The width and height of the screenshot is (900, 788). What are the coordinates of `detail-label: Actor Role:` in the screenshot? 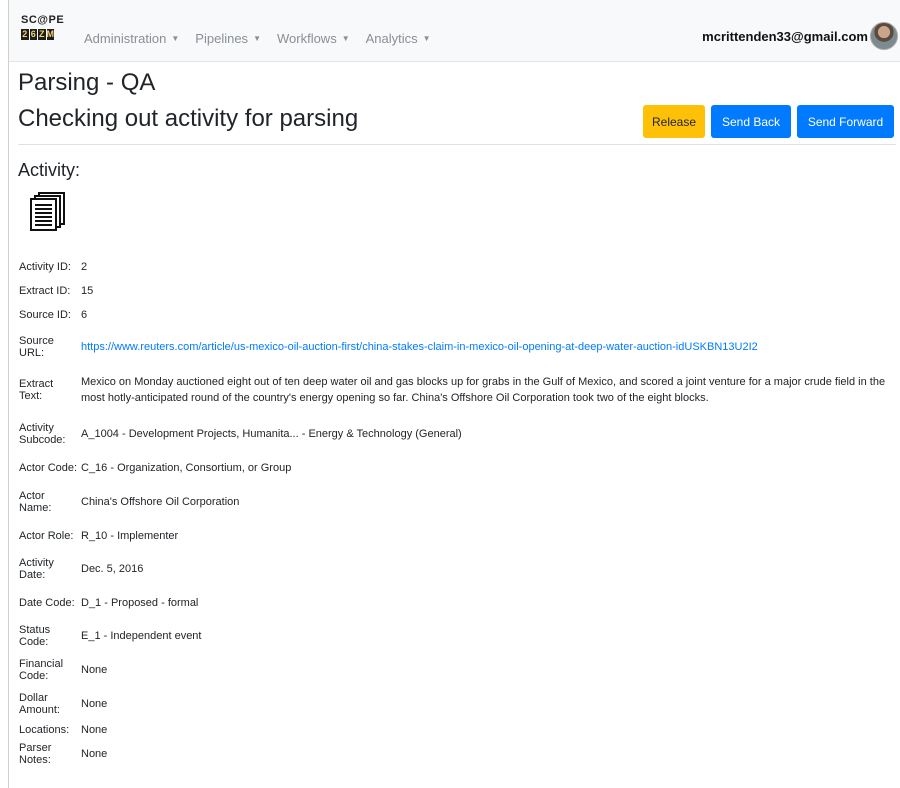 It's located at (46, 535).